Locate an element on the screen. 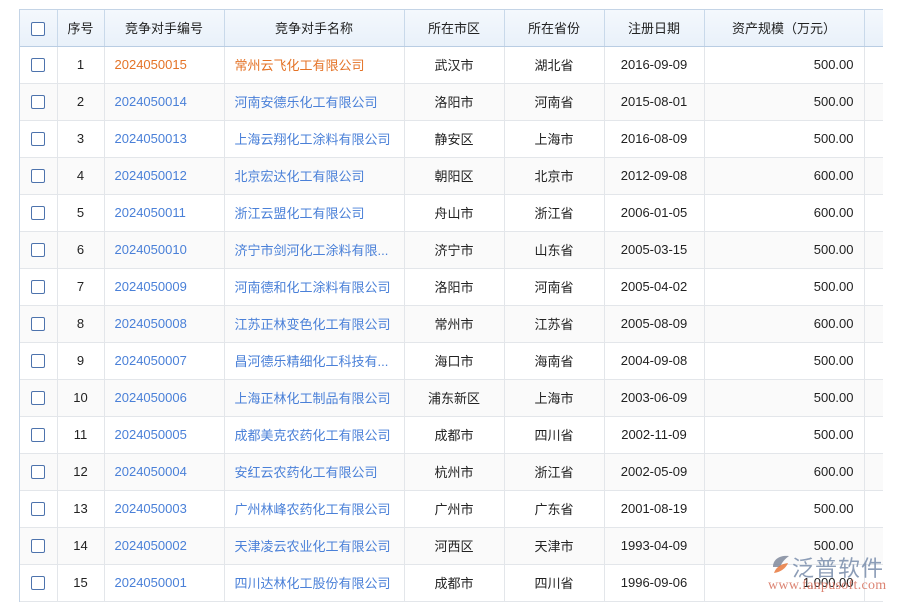 The height and width of the screenshot is (602, 900). cell-name: 河南德和化工涂料有限公司 is located at coordinates (314, 287).